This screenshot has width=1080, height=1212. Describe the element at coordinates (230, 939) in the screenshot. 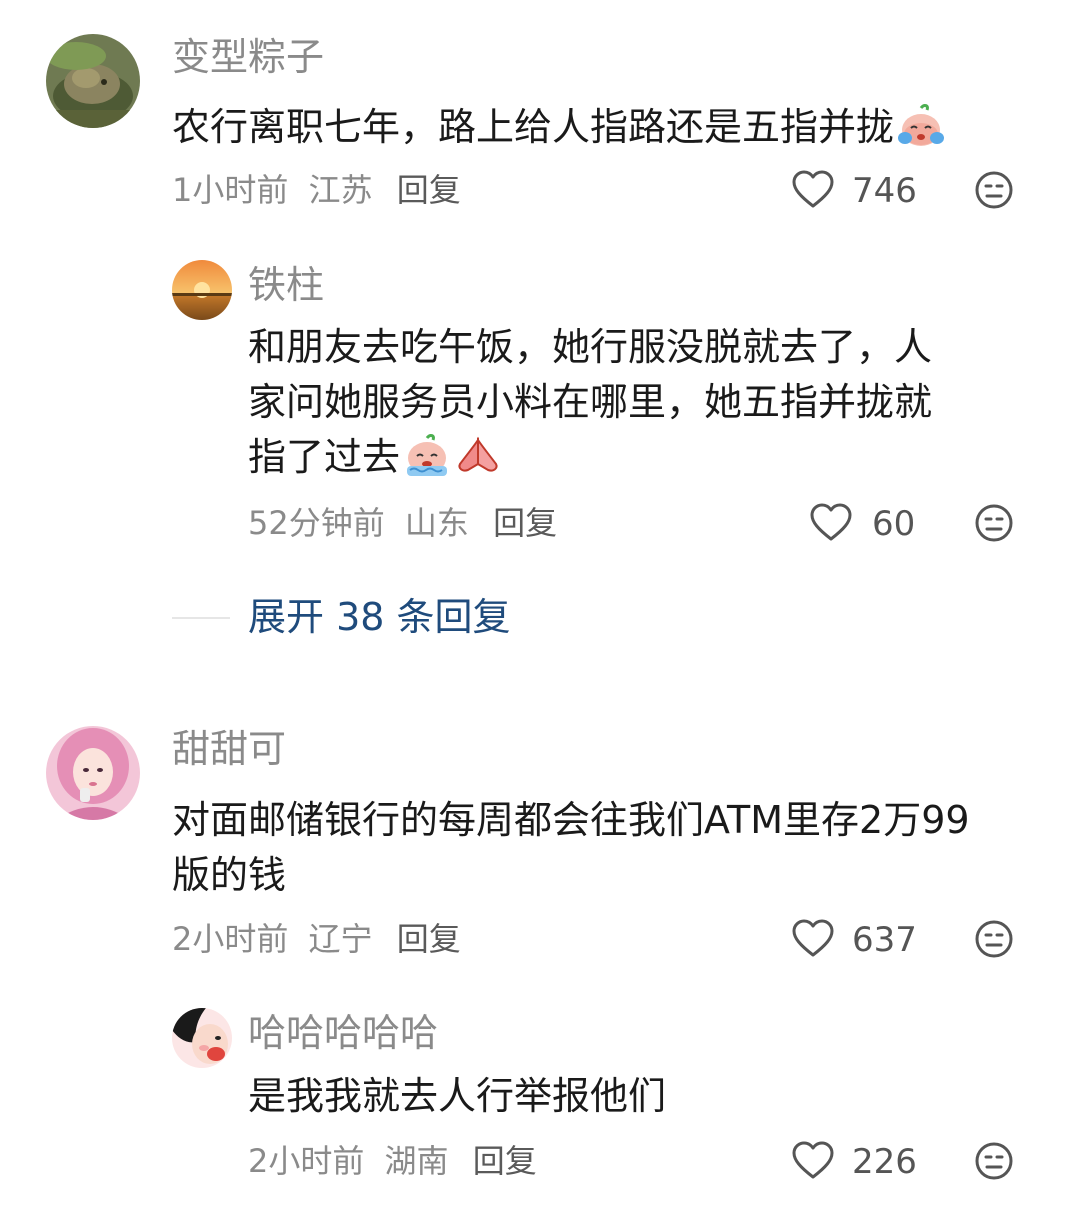

I see `comment-time: 2小时前` at that location.